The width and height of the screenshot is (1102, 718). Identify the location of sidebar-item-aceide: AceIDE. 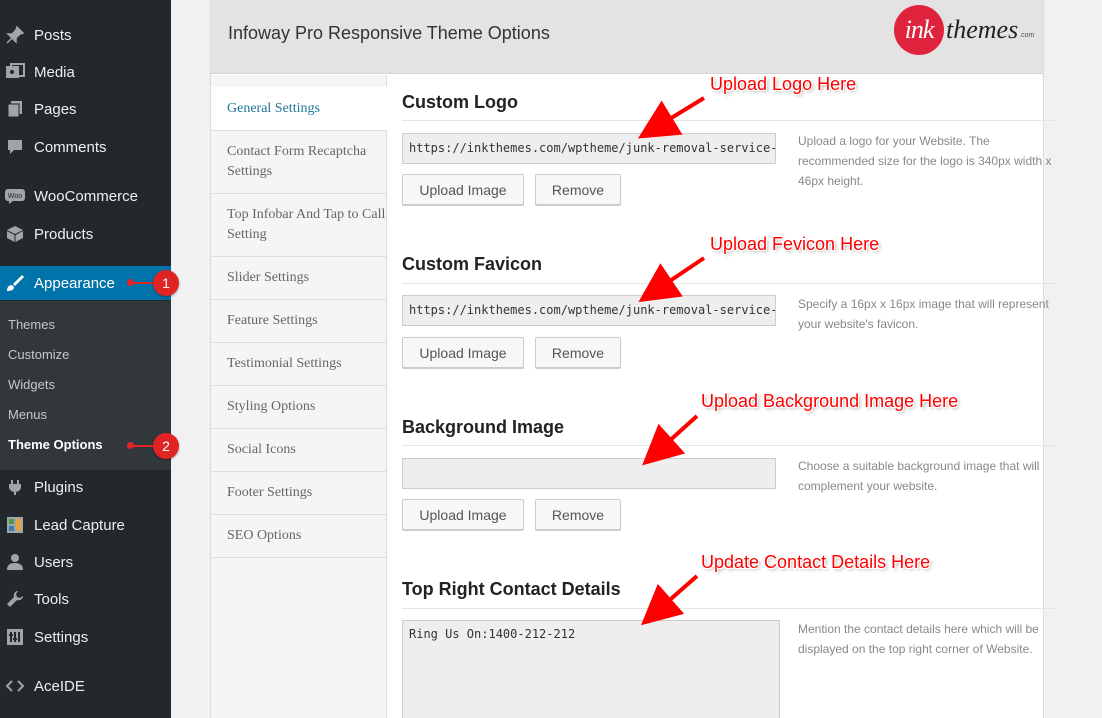
(85, 686).